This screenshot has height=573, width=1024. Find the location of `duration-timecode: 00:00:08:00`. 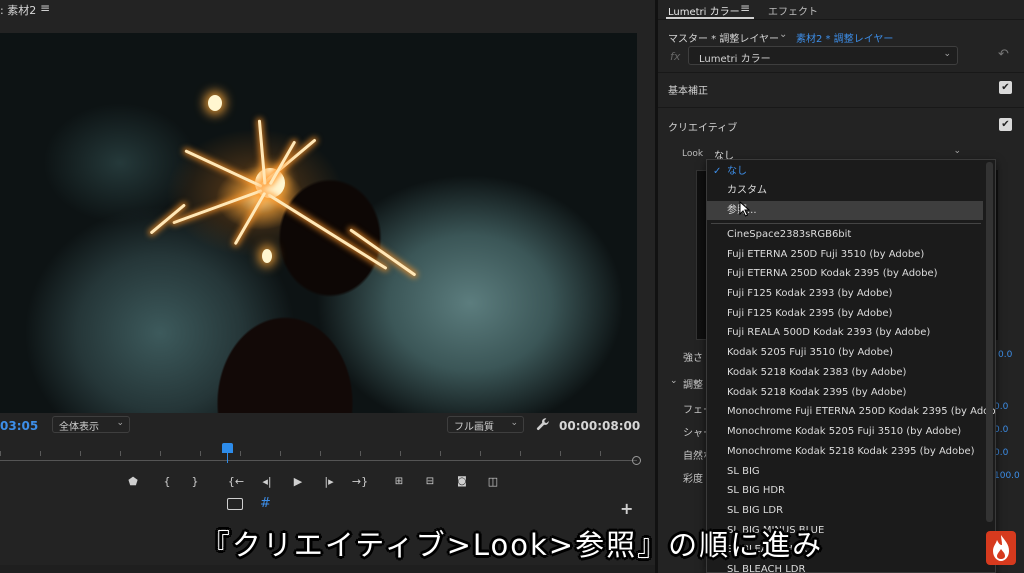

duration-timecode: 00:00:08:00 is located at coordinates (600, 426).